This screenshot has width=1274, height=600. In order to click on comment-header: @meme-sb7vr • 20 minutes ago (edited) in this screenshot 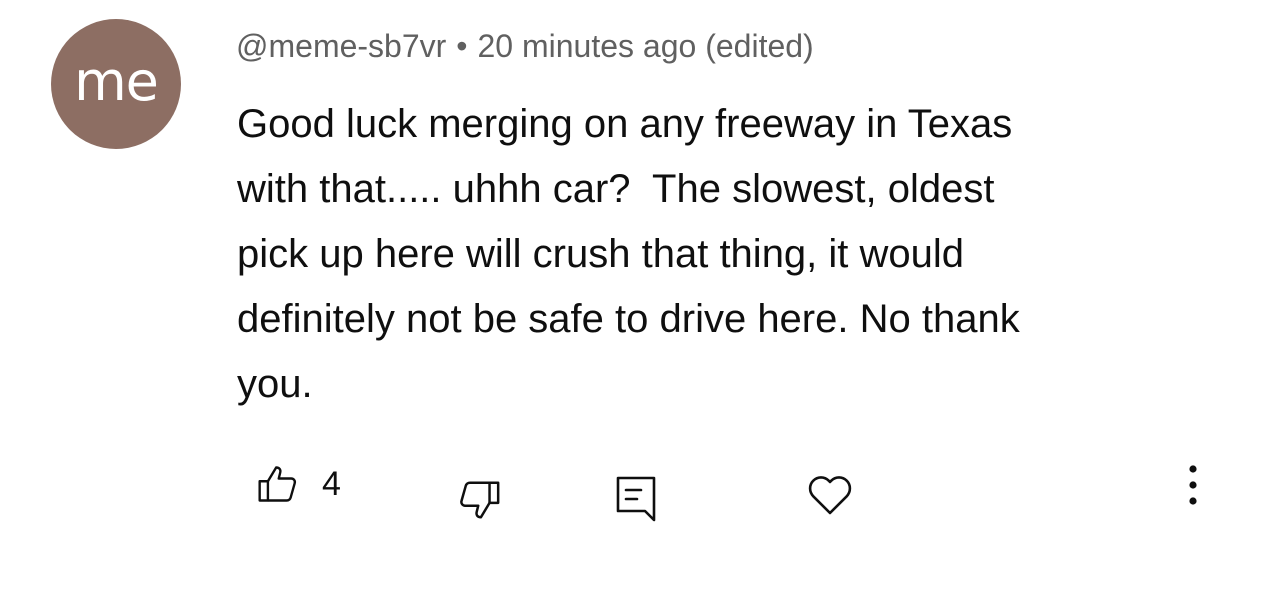, I will do `click(525, 46)`.